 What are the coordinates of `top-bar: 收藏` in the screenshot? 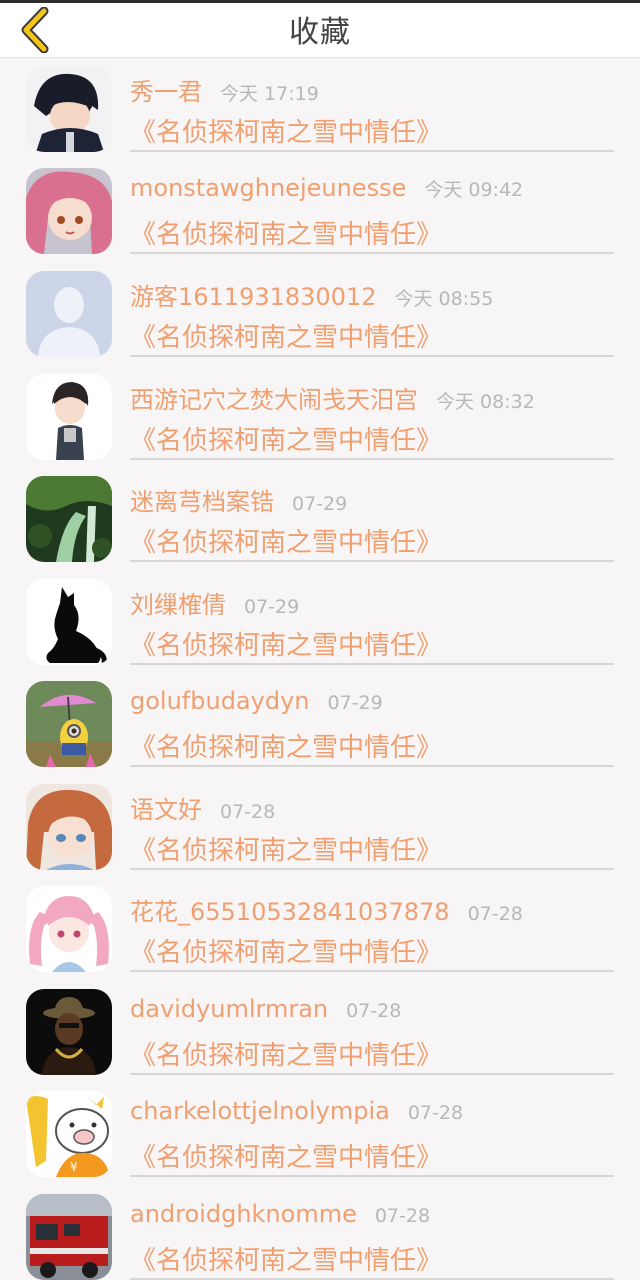 It's located at (320, 30).